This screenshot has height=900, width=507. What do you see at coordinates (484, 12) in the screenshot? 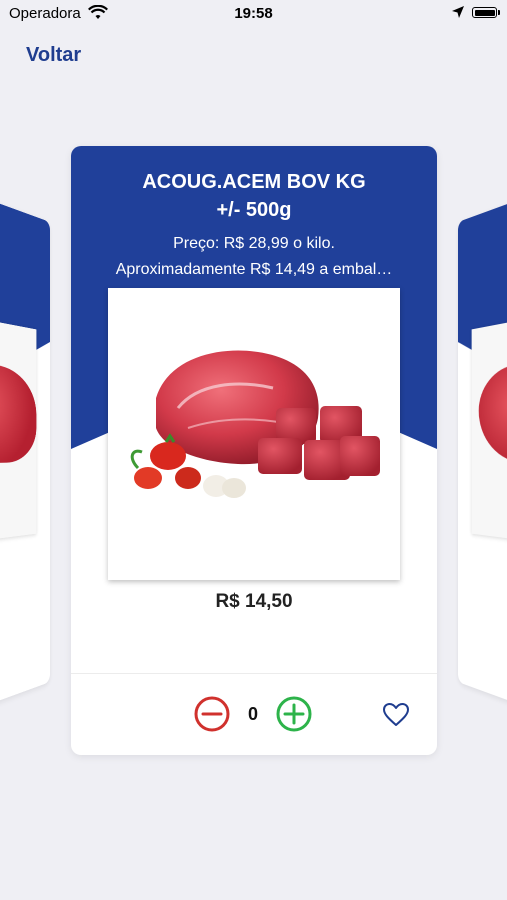
I see `battery-icon` at bounding box center [484, 12].